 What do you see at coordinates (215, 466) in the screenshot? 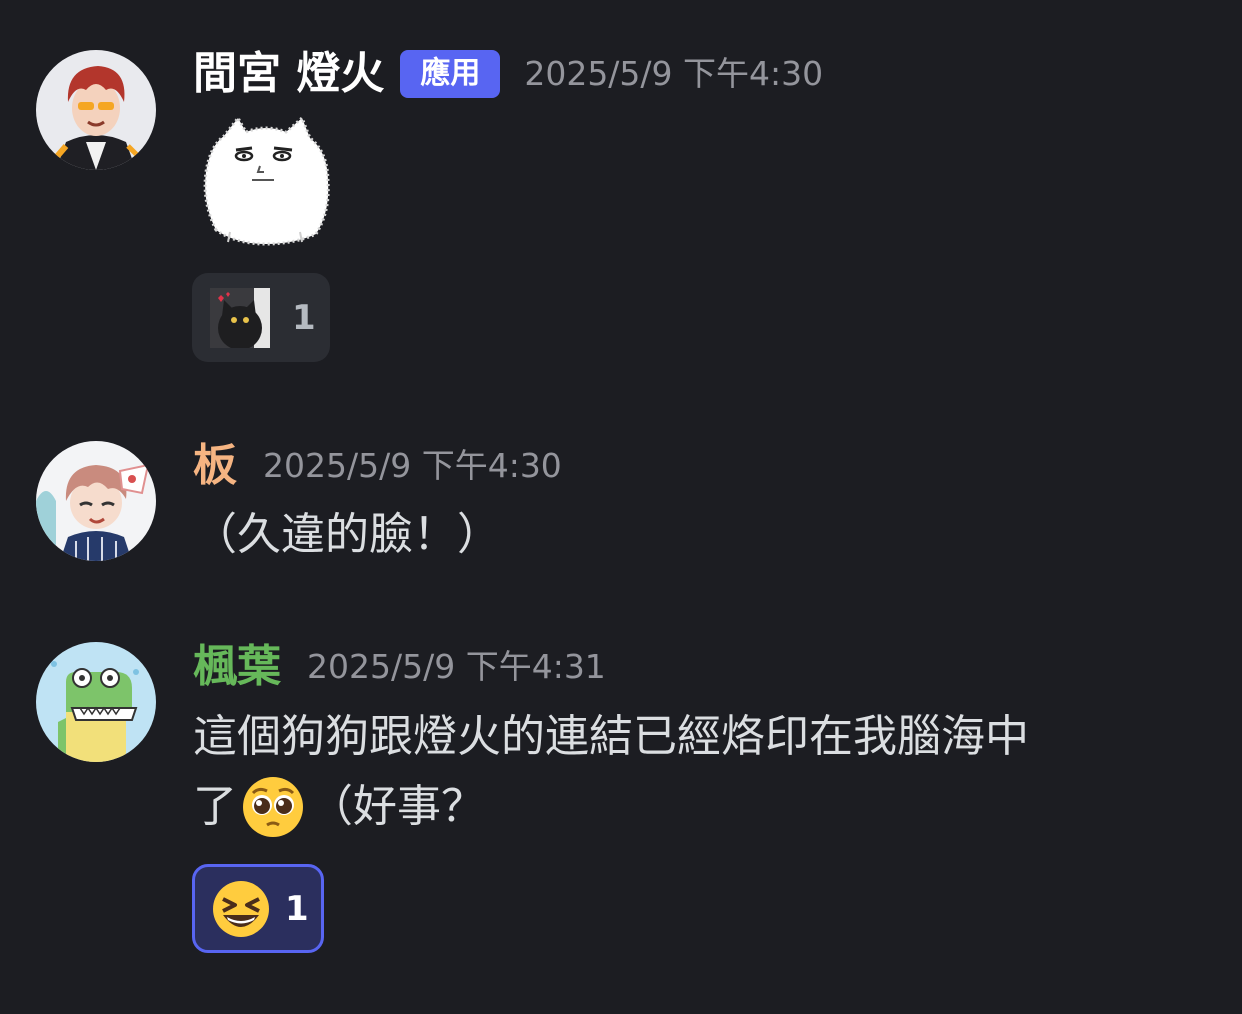
I see `username: 板` at bounding box center [215, 466].